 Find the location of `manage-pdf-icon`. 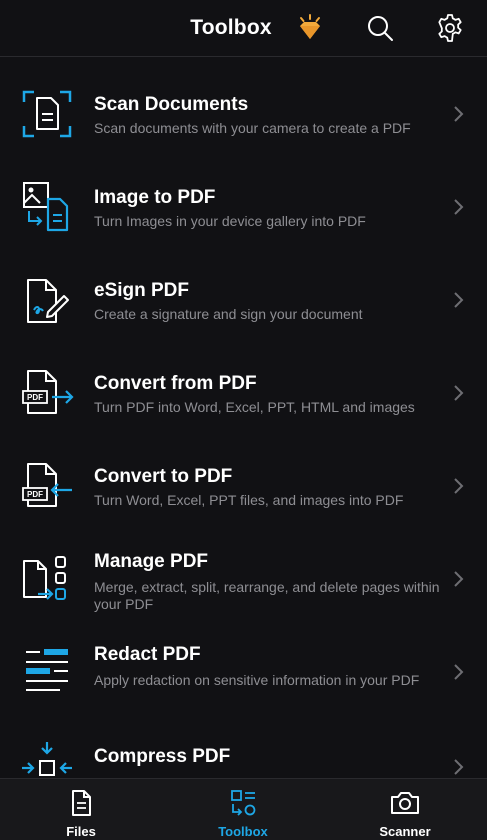

manage-pdf-icon is located at coordinates (47, 580).